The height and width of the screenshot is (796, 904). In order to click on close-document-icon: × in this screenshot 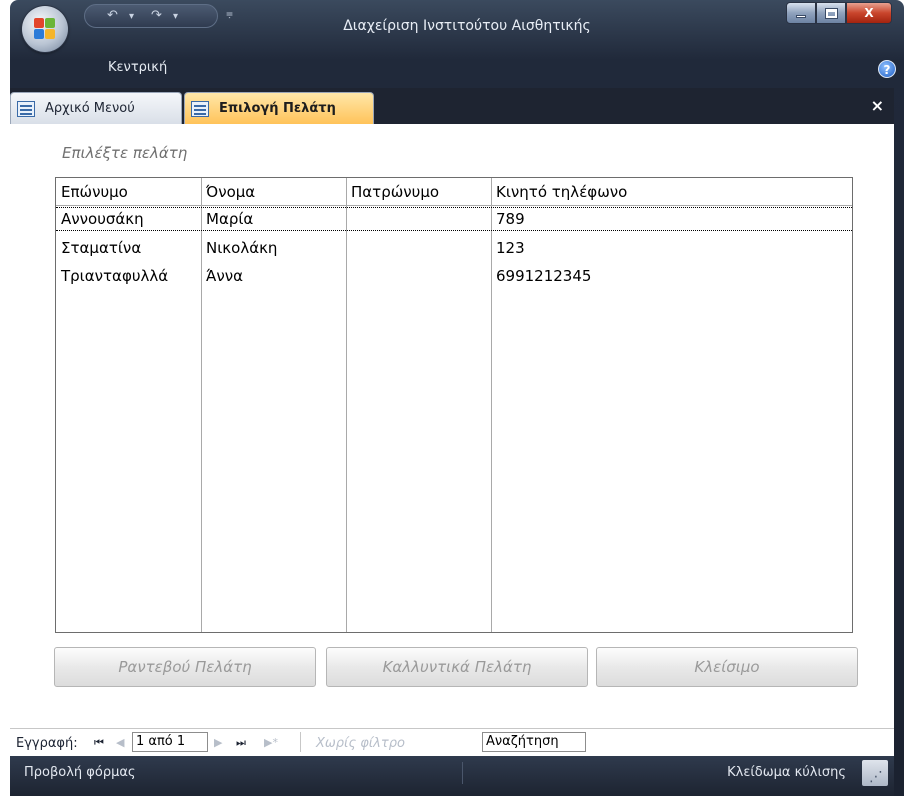, I will do `click(877, 105)`.